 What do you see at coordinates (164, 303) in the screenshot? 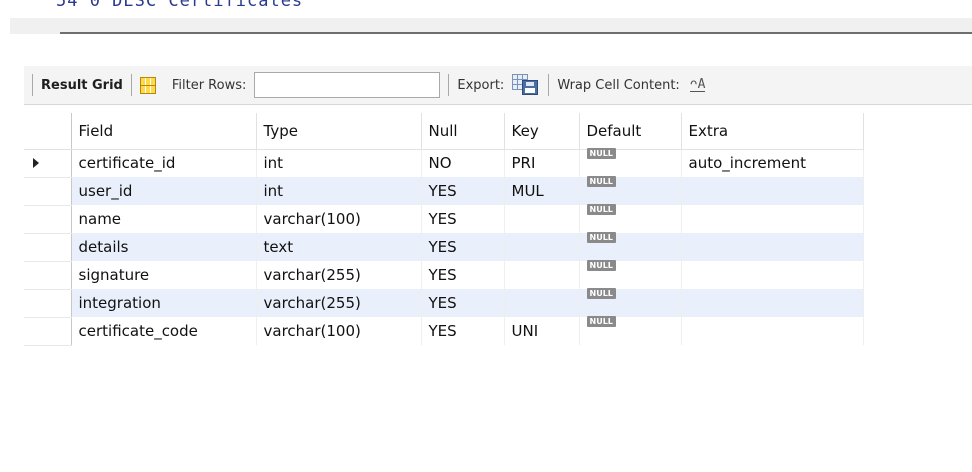
I see `cell-field: integration` at bounding box center [164, 303].